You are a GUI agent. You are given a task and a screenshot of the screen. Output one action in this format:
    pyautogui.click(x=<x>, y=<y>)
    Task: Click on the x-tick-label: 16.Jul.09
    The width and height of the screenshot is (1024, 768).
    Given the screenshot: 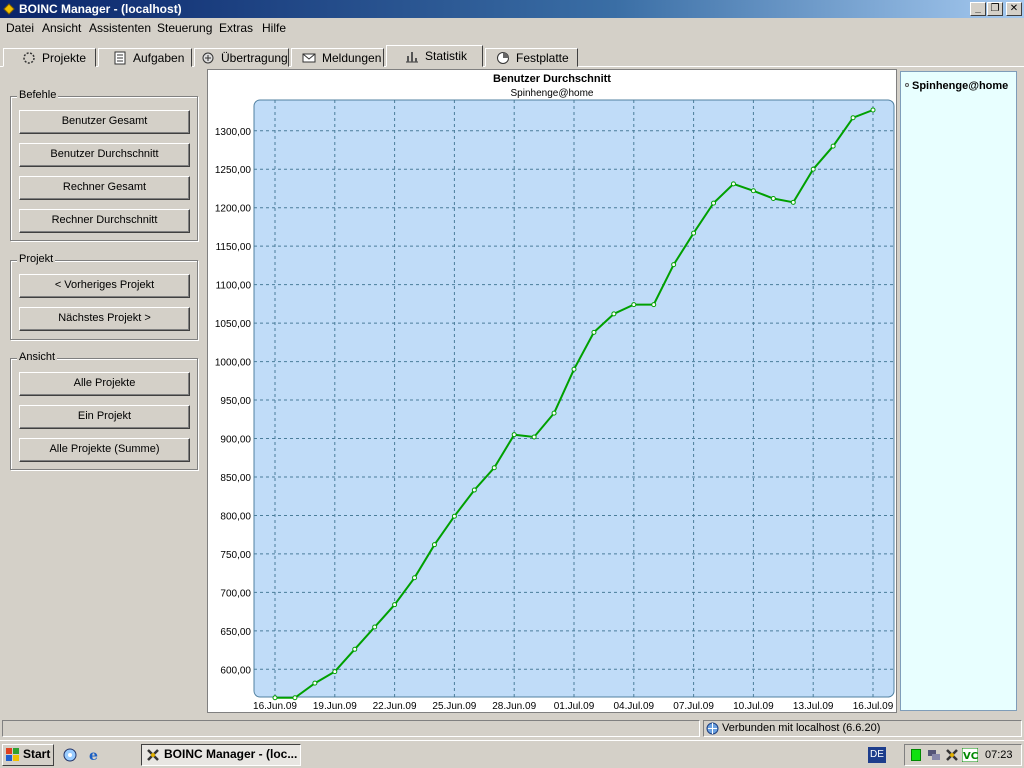 What is the action you would take?
    pyautogui.click(x=873, y=706)
    